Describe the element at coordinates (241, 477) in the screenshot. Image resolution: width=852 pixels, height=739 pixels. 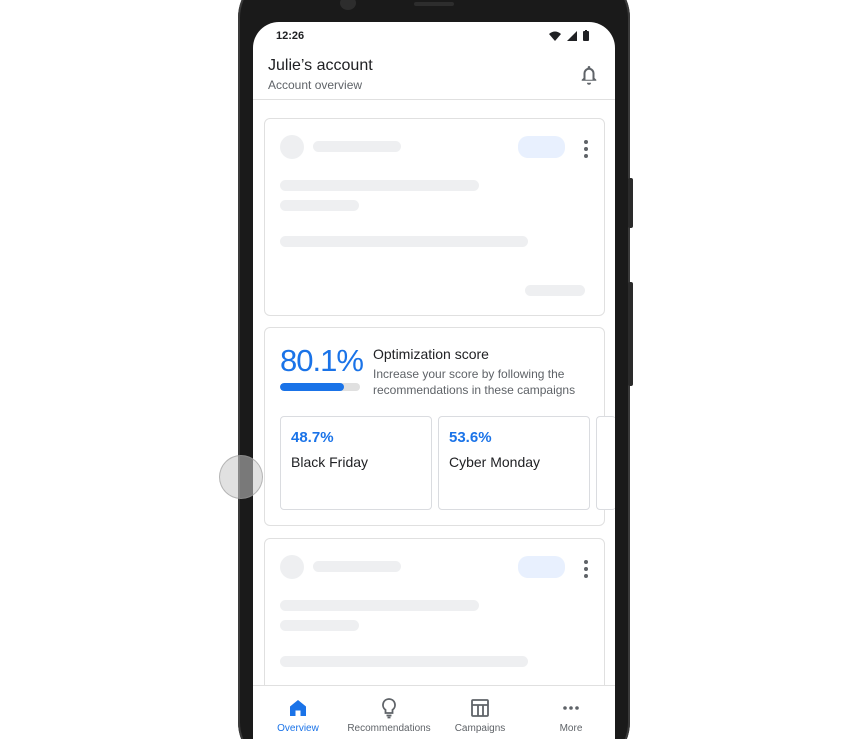
I see `touch-indicator` at that location.